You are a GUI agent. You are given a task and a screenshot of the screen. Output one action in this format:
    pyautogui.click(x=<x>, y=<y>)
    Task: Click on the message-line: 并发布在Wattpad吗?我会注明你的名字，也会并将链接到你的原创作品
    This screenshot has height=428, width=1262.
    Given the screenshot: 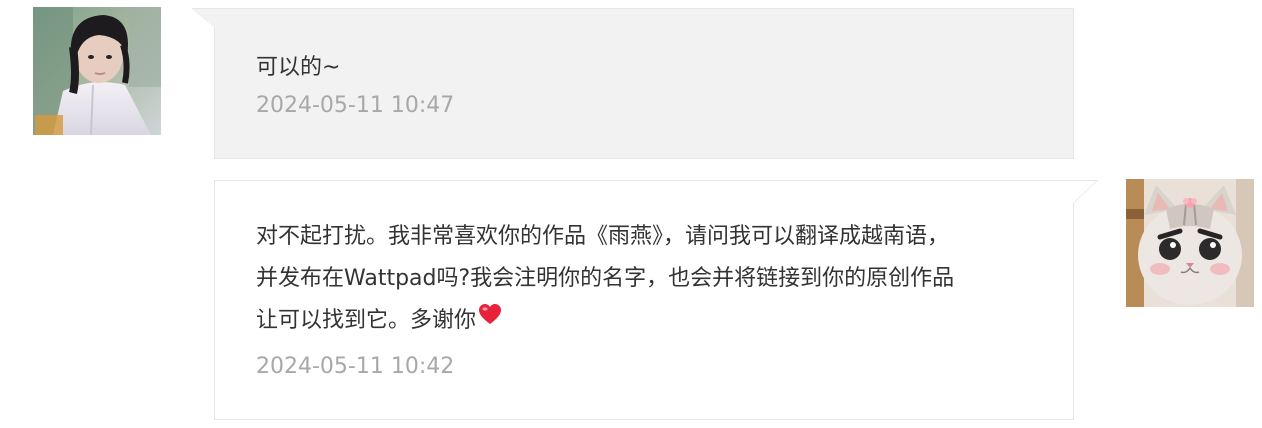 What is the action you would take?
    pyautogui.click(x=605, y=278)
    